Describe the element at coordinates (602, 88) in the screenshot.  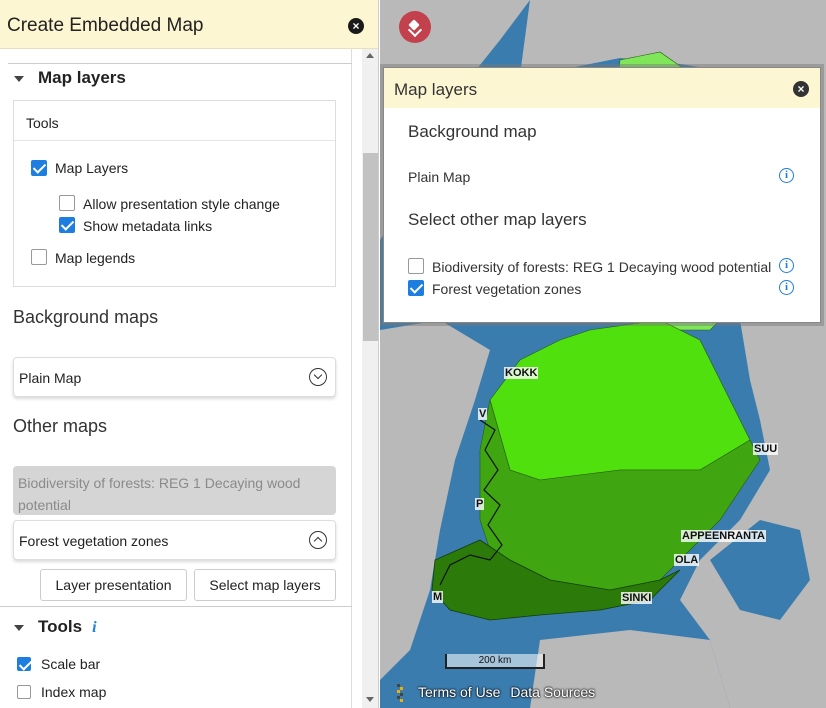
I see `popup-header: Map layers ×` at that location.